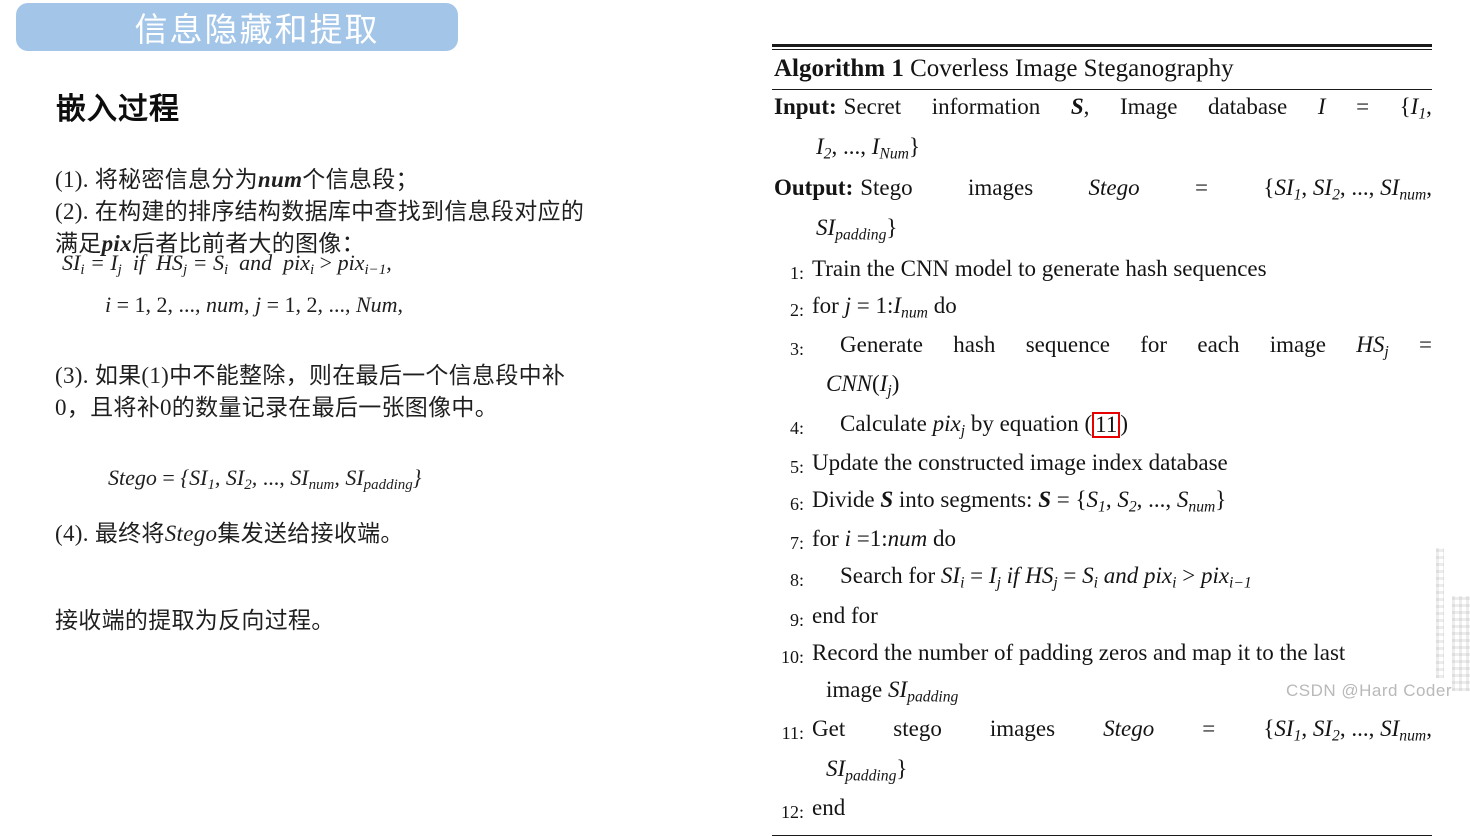  Describe the element at coordinates (829, 807) in the screenshot. I see `line-body: end` at that location.